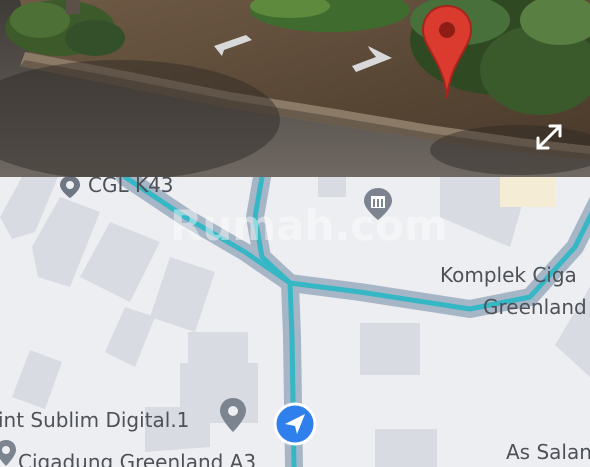 The width and height of the screenshot is (590, 467). Describe the element at coordinates (548, 452) in the screenshot. I see `map-label-as-salam: As Salan` at that location.